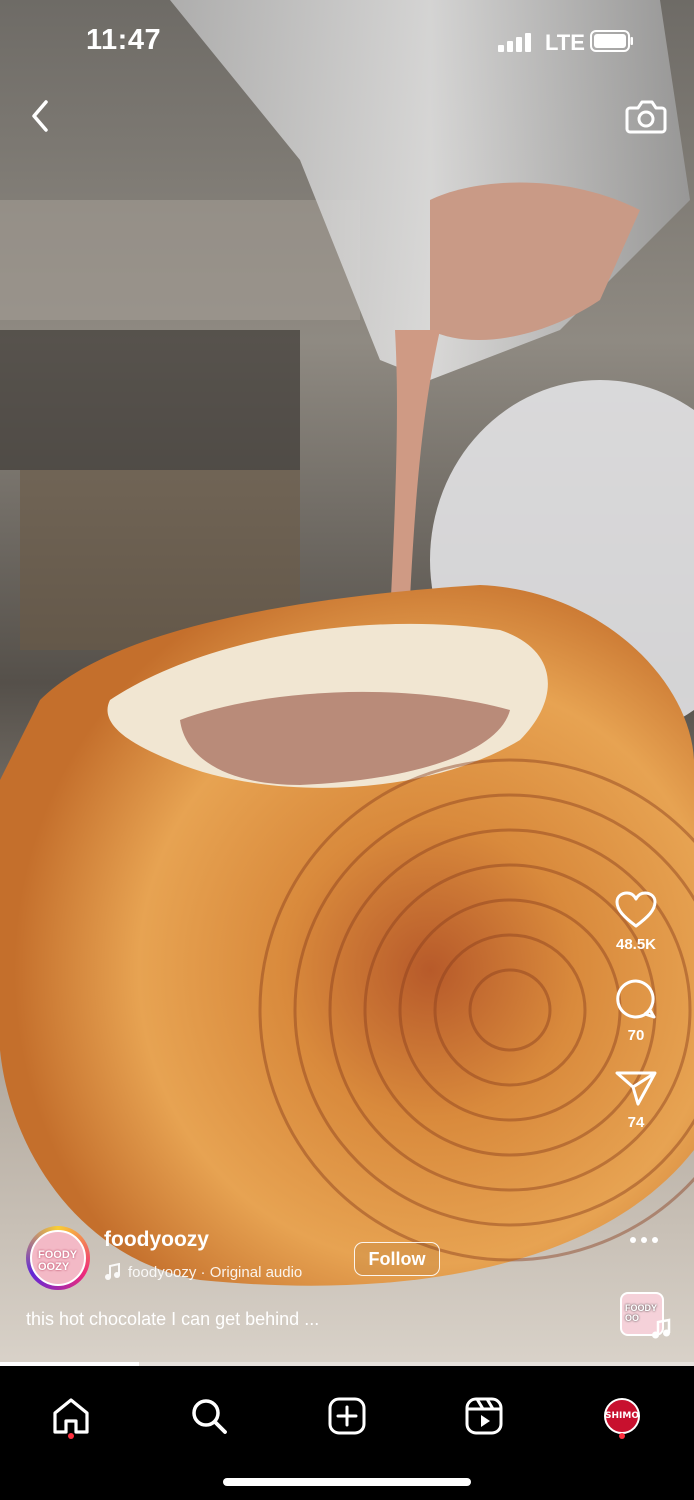 The height and width of the screenshot is (1500, 694). I want to click on nav-reels, so click(484, 1416).